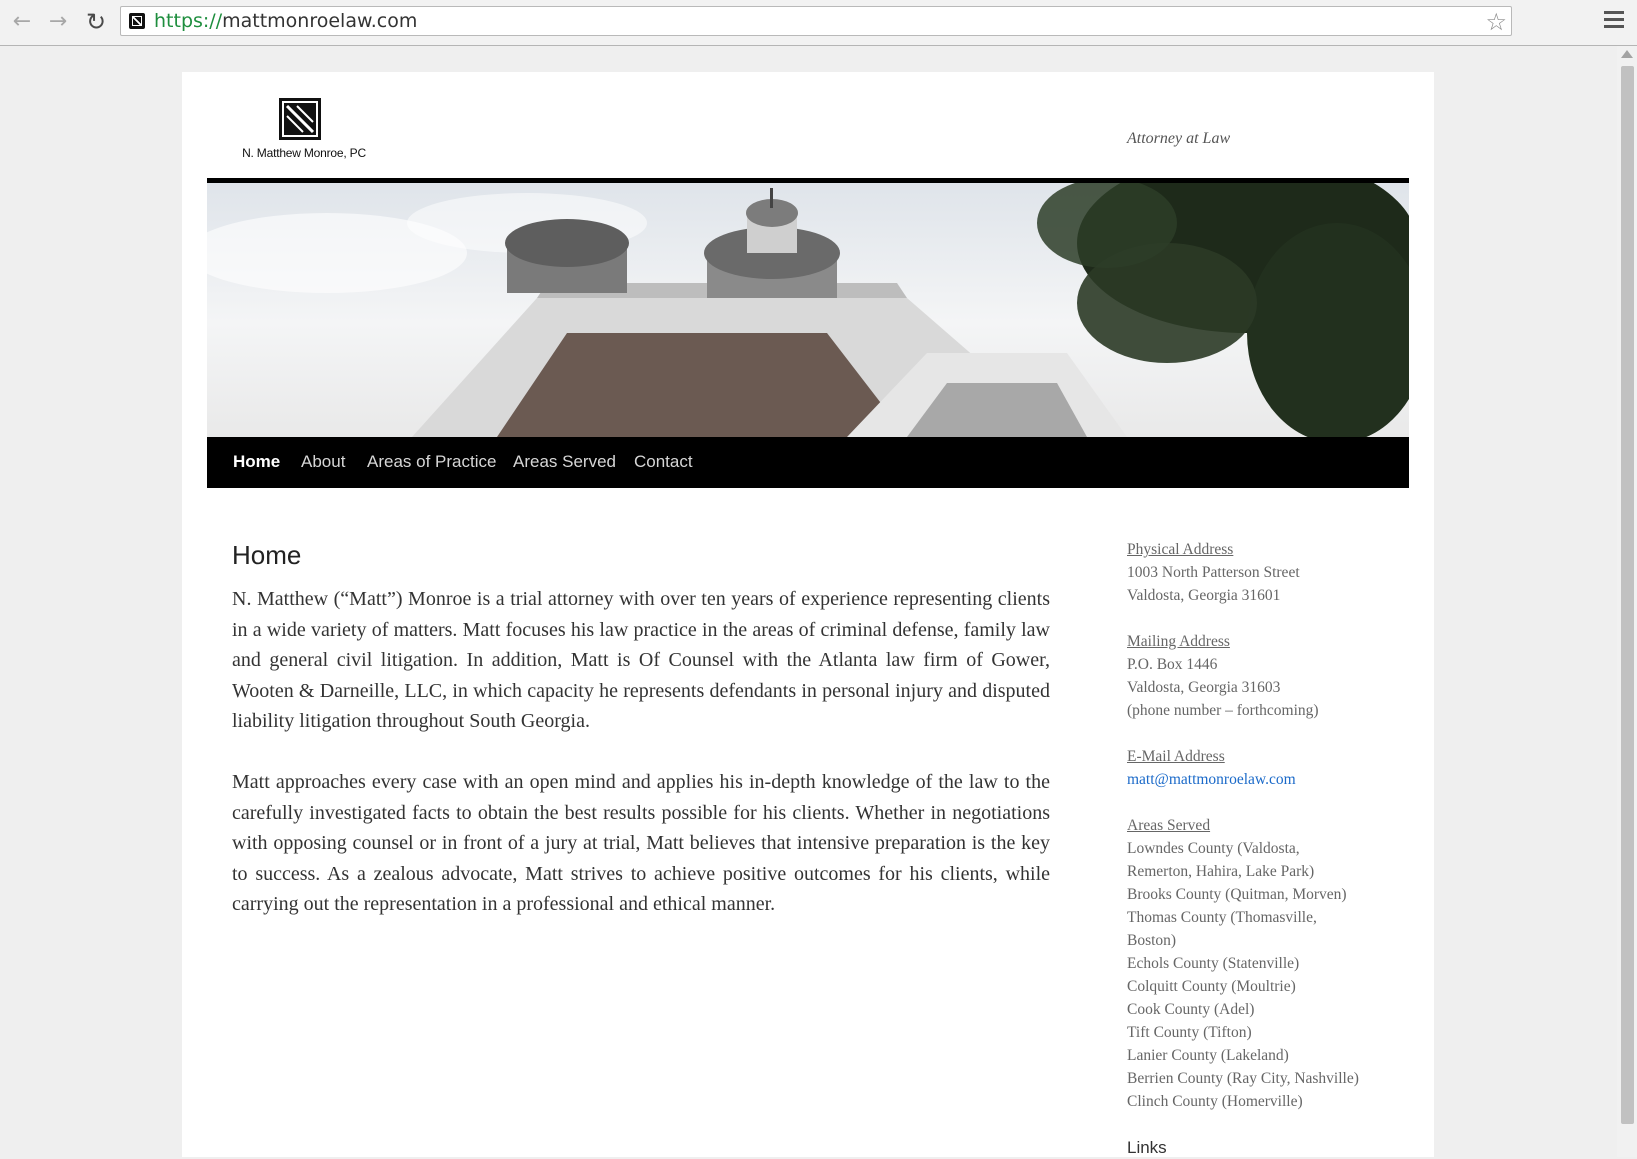  Describe the element at coordinates (320, 21) in the screenshot. I see `url-host: mattmonroelaw.com` at that location.